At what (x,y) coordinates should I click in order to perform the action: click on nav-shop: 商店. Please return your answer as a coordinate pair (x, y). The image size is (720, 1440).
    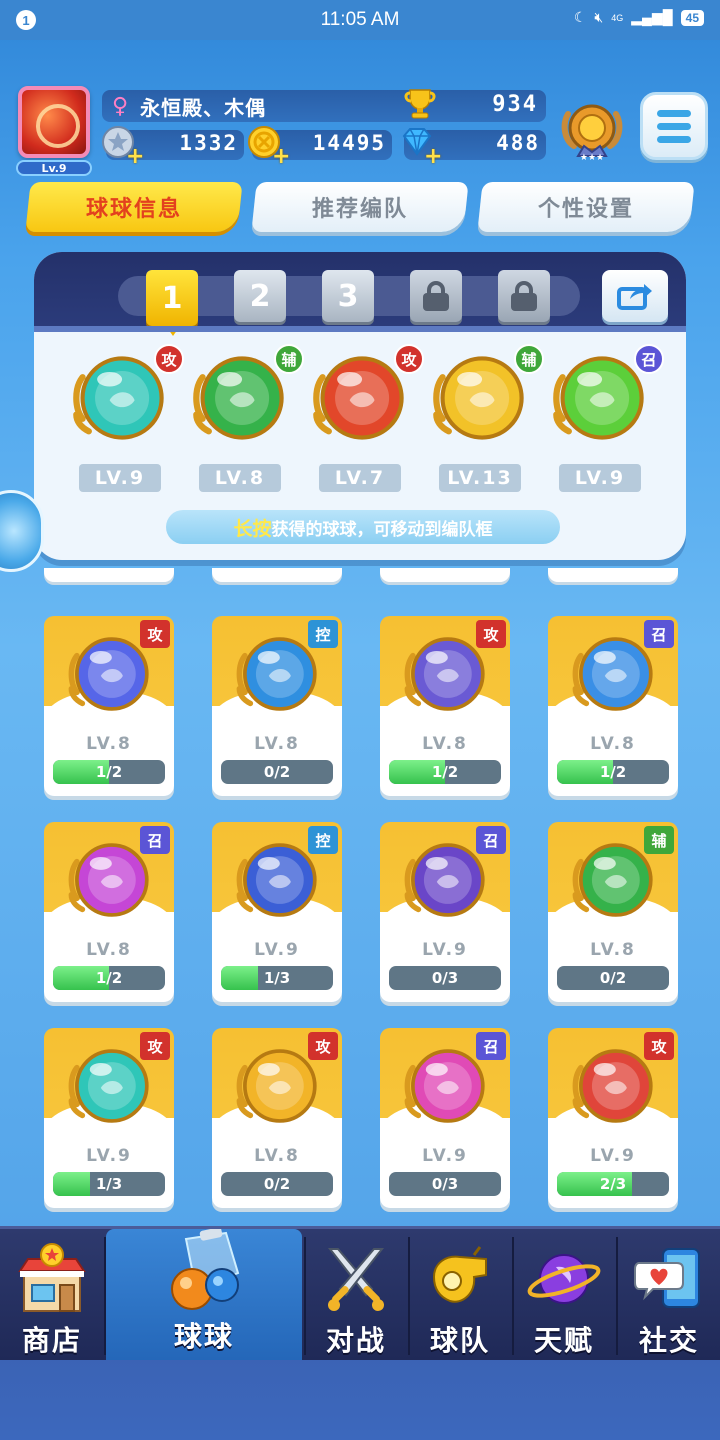
    Looking at the image, I should click on (52, 1296).